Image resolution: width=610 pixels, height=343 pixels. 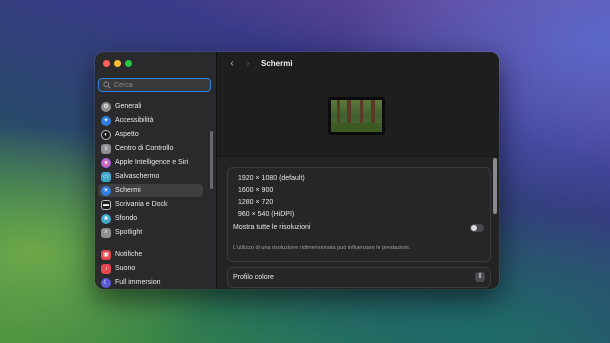 I want to click on sidebar-item-label: Schermi, so click(x=128, y=190).